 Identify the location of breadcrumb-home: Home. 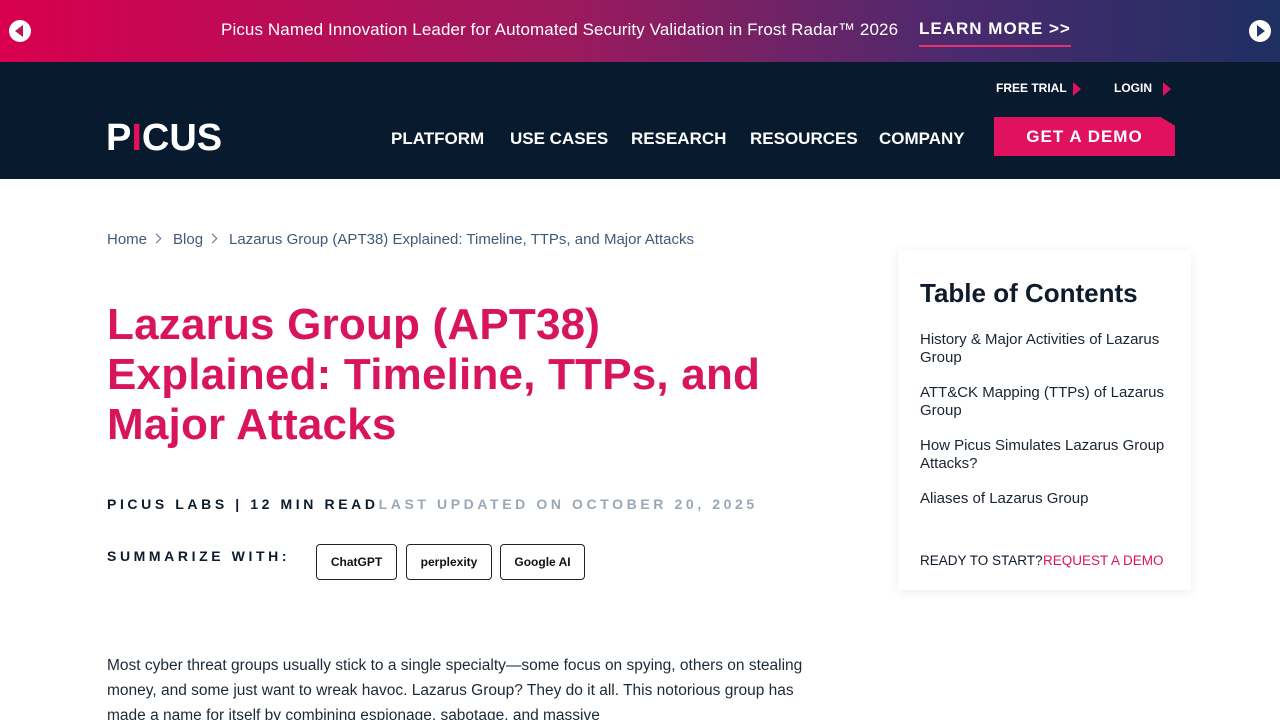
(127, 239).